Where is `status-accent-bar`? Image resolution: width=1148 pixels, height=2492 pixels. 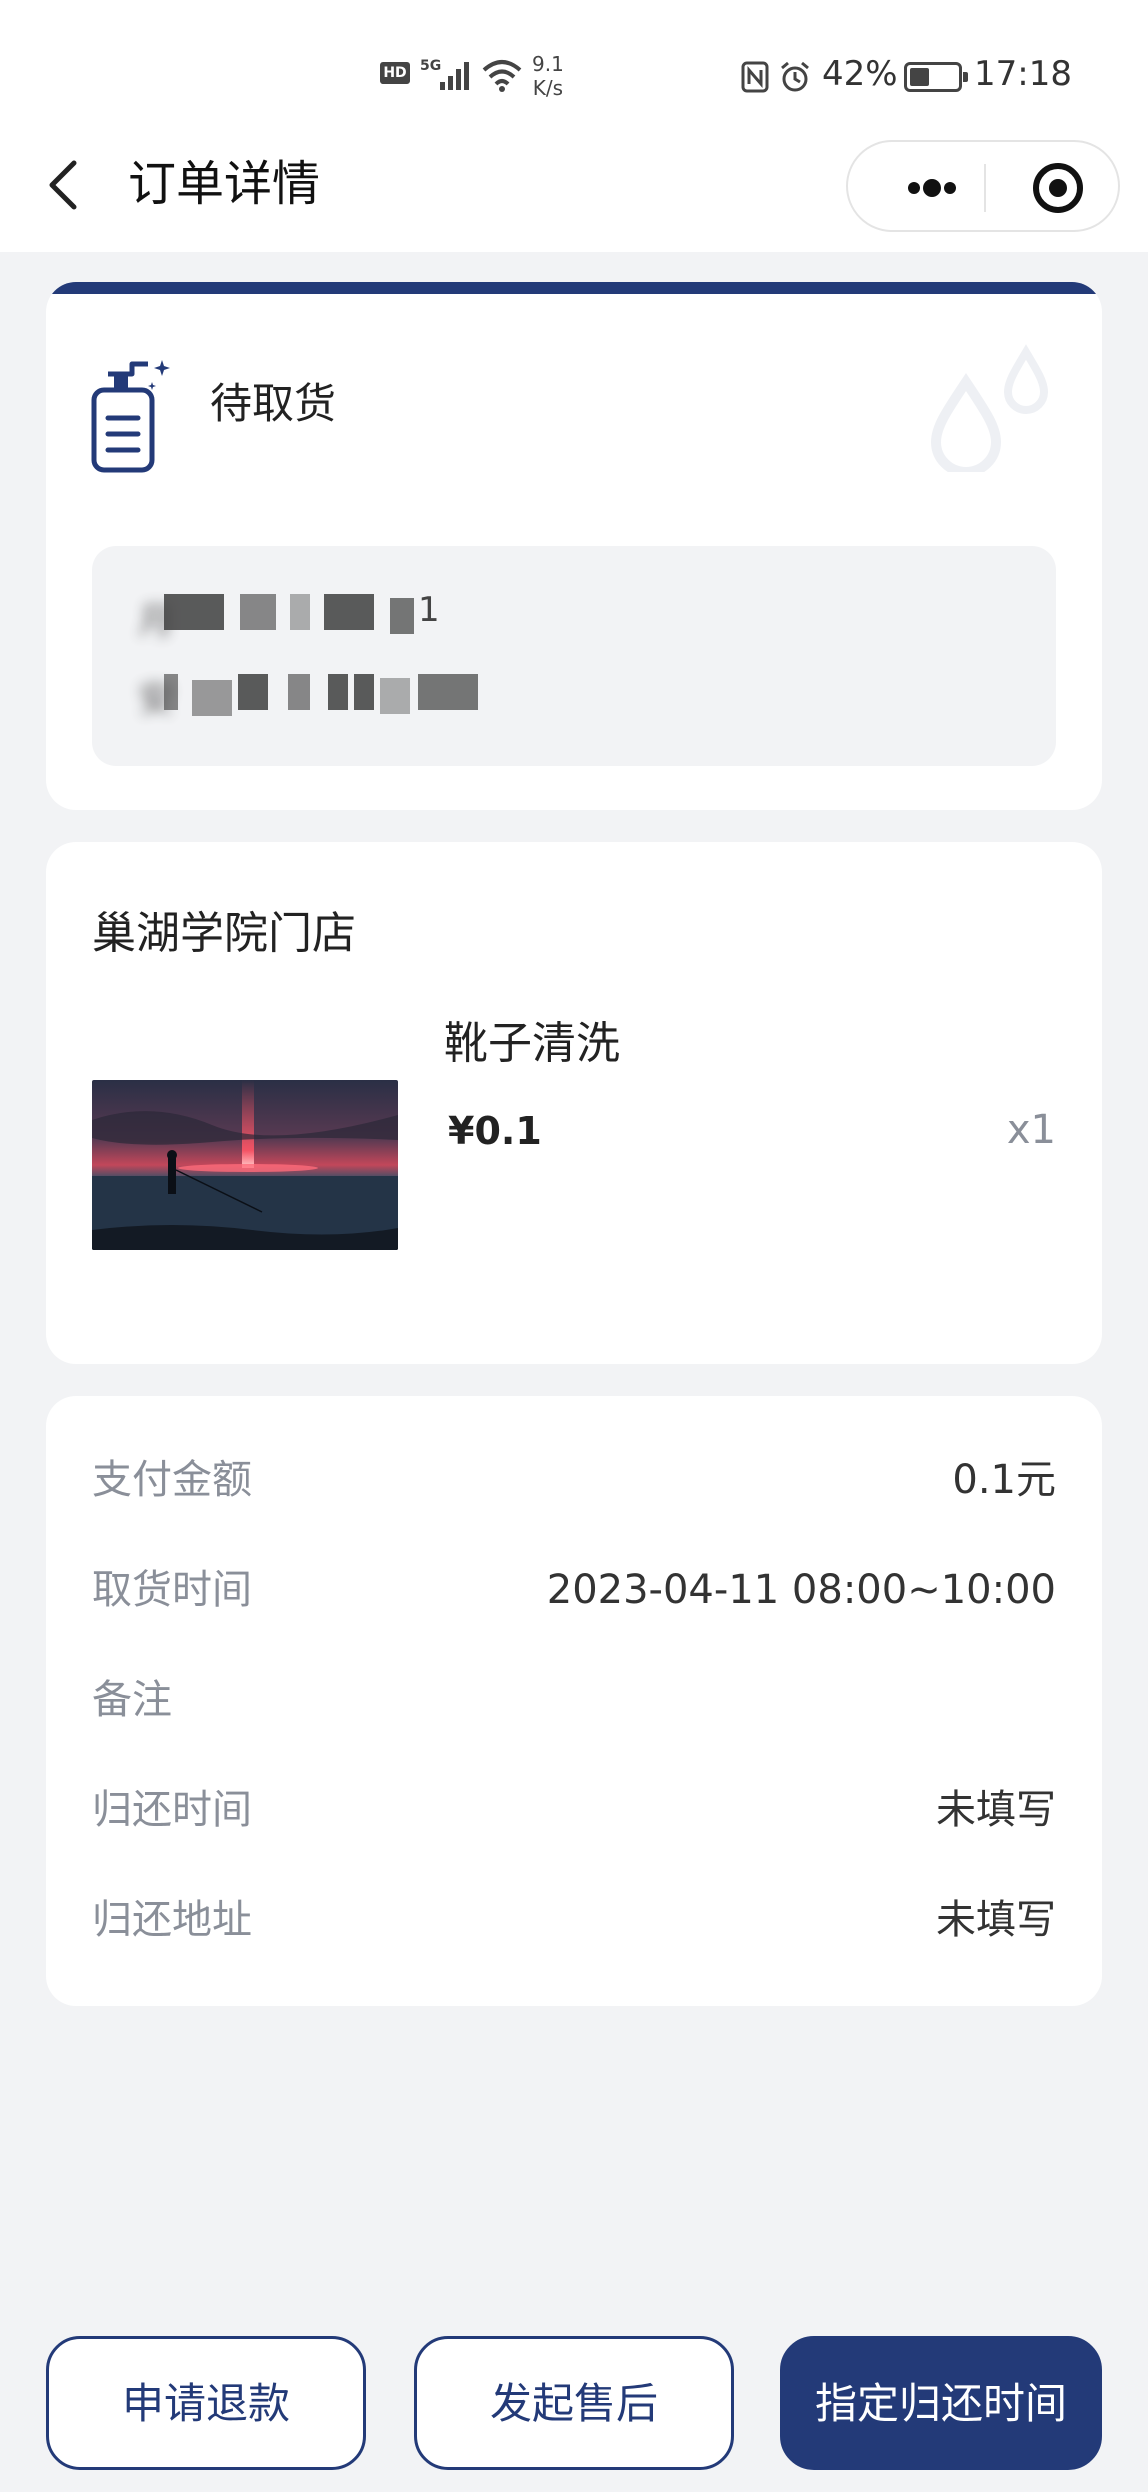
status-accent-bar is located at coordinates (574, 288).